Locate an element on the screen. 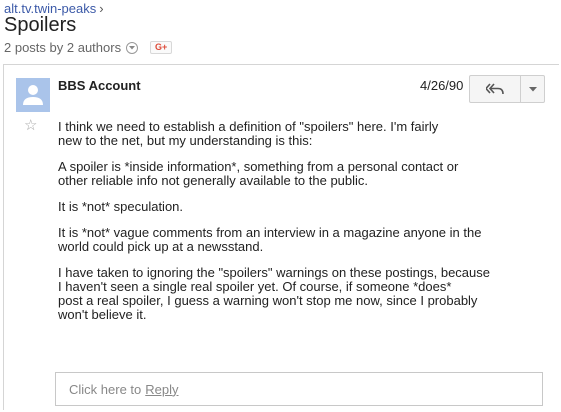 This screenshot has width=561, height=412. reply-link: Reply is located at coordinates (161, 389).